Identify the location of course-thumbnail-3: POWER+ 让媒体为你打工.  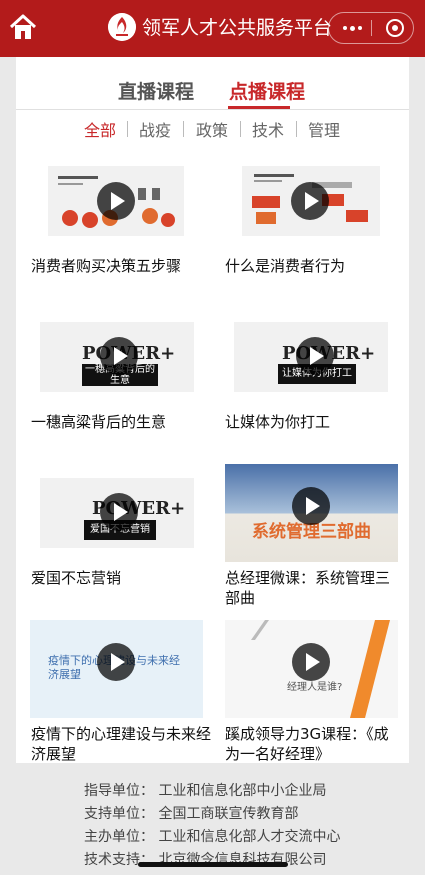
(311, 357).